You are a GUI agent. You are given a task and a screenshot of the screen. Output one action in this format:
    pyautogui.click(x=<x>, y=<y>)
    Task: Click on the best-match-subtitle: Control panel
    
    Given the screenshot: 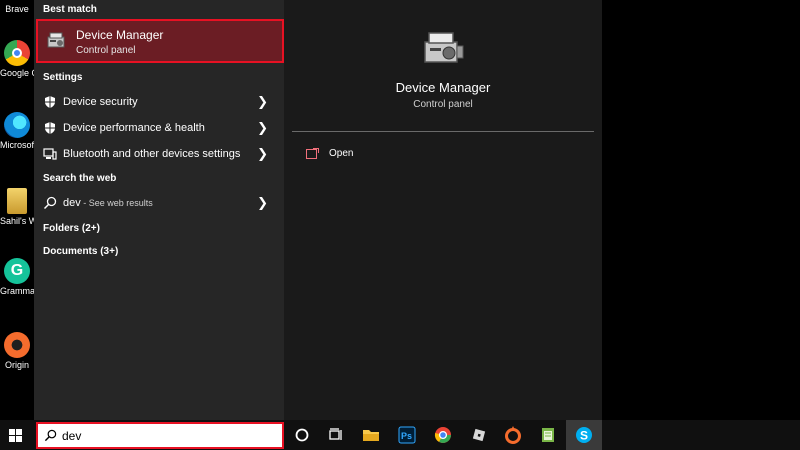 What is the action you would take?
    pyautogui.click(x=106, y=50)
    